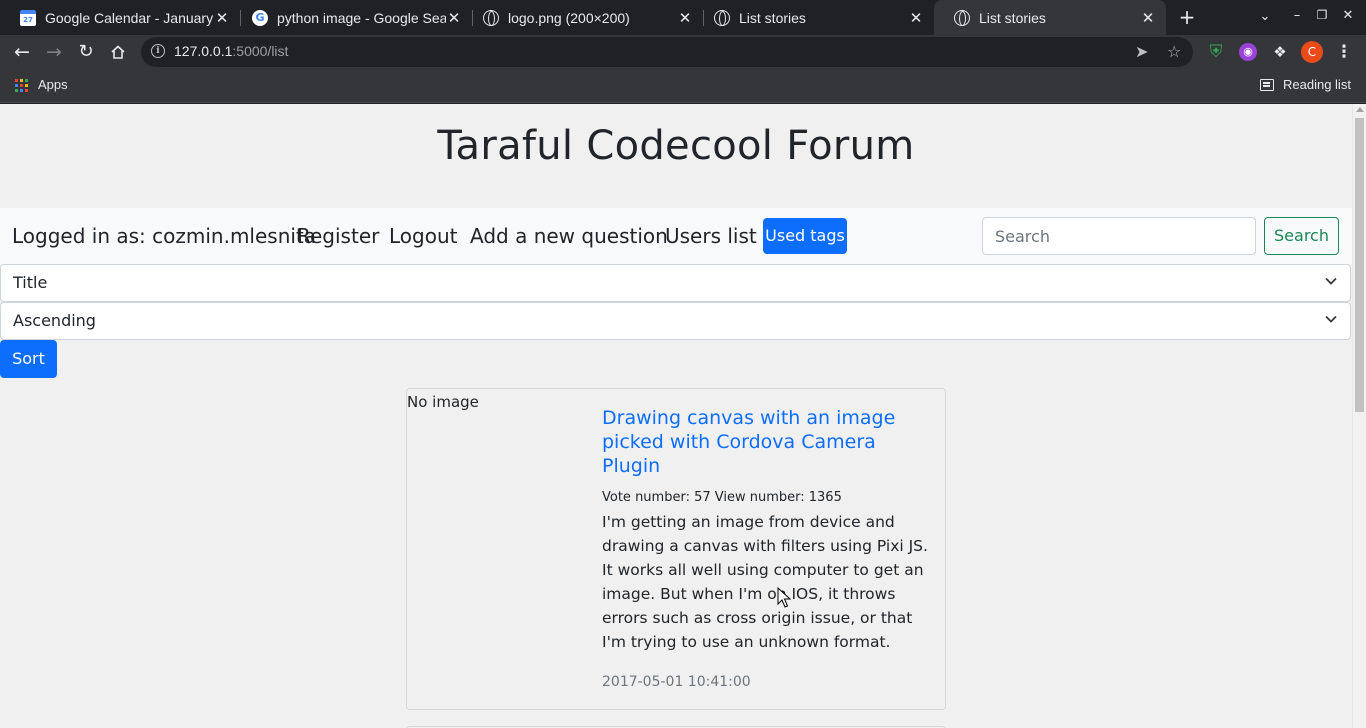 Image resolution: width=1366 pixels, height=728 pixels. Describe the element at coordinates (711, 236) in the screenshot. I see `users-list-link: Users list` at that location.